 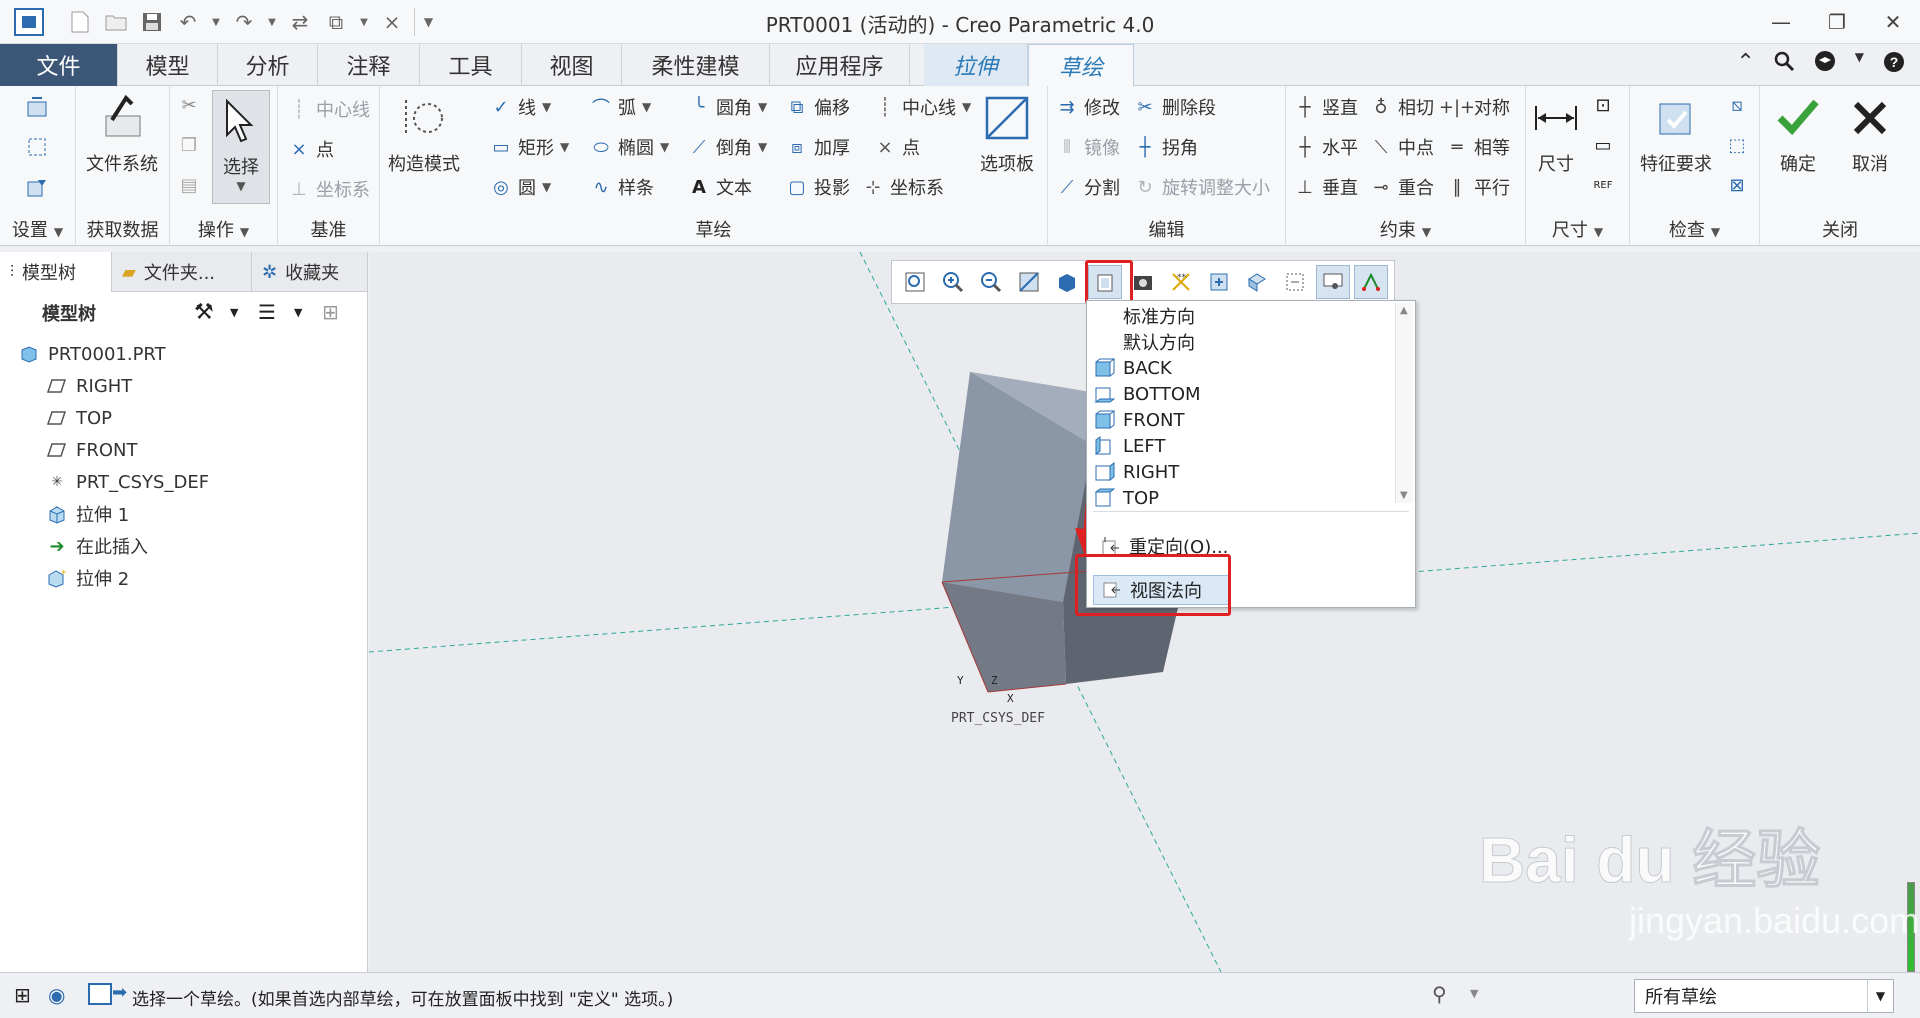 I want to click on baseline-icon: ▭, so click(x=1606, y=145).